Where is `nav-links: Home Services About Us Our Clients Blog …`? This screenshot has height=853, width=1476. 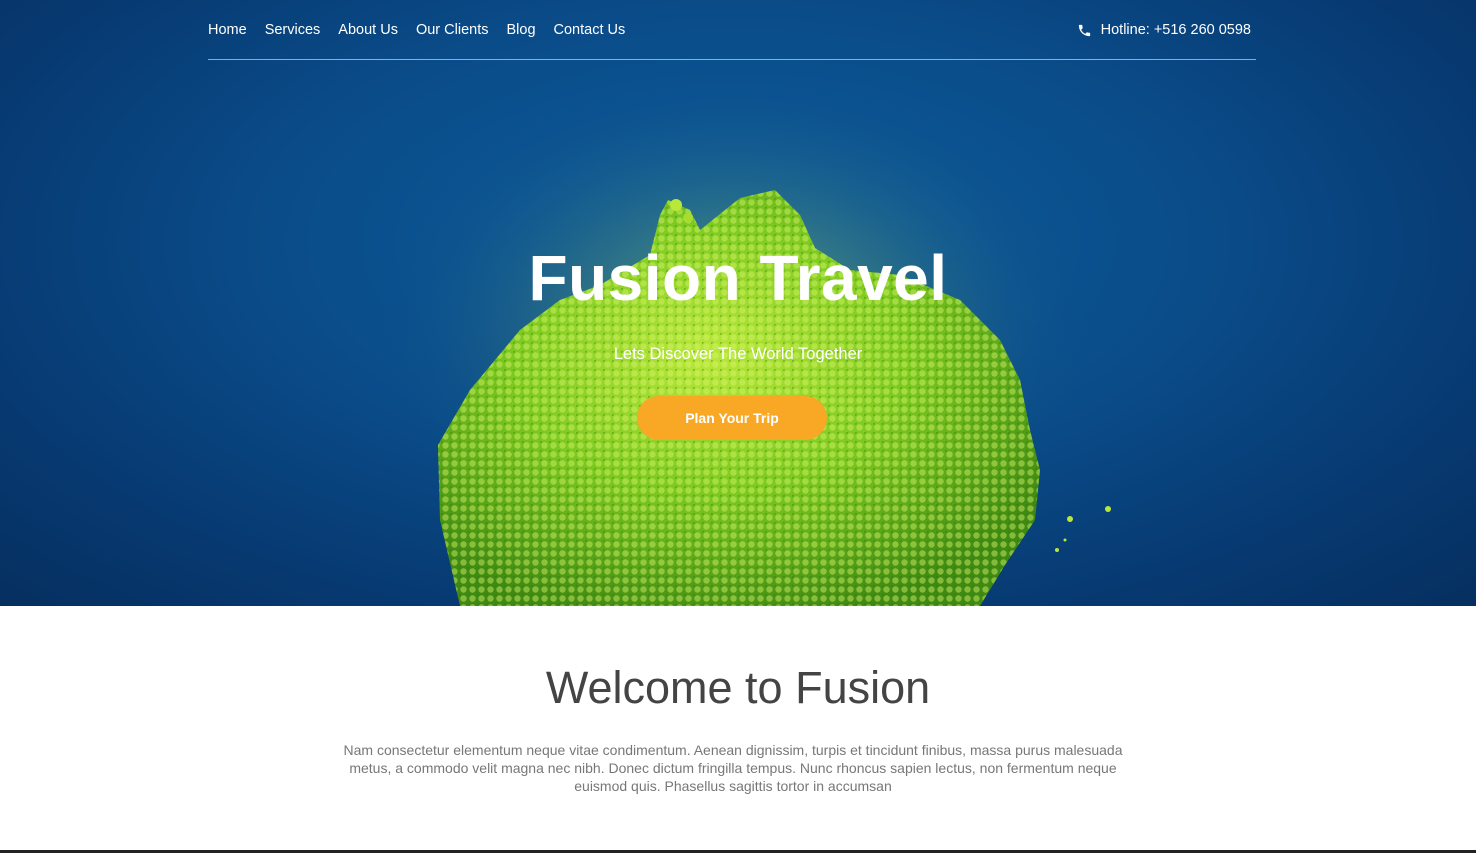 nav-links: Home Services About Us Our Clients Blog … is located at coordinates (425, 30).